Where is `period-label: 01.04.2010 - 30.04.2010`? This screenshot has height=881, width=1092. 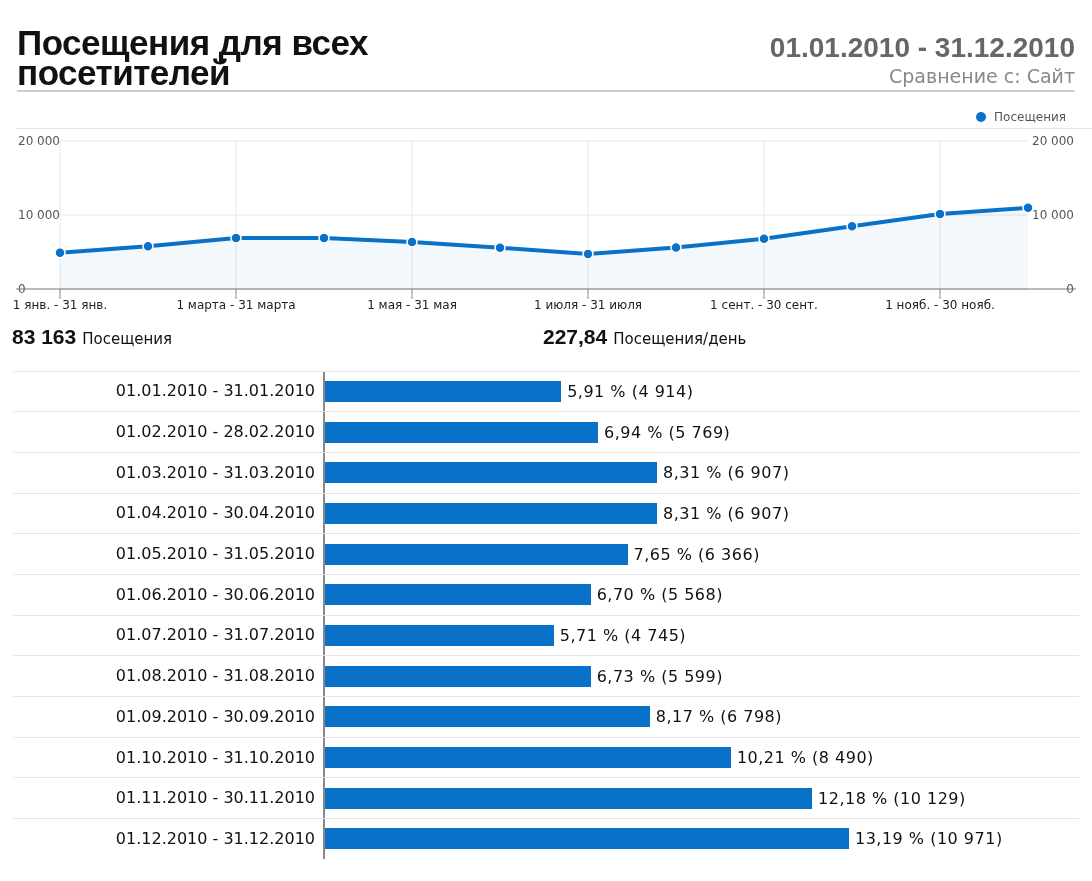
period-label: 01.04.2010 - 30.04.2010 is located at coordinates (215, 513).